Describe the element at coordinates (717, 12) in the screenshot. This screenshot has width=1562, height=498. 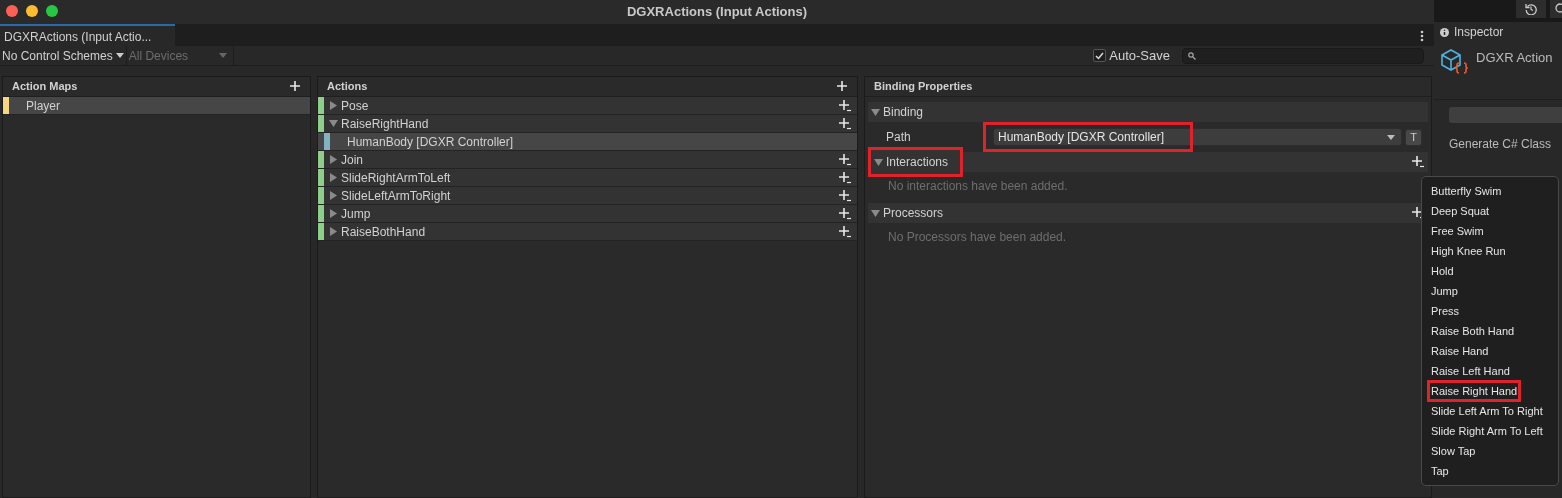
I see `window-title: DGXRActions (Input Actions)` at that location.